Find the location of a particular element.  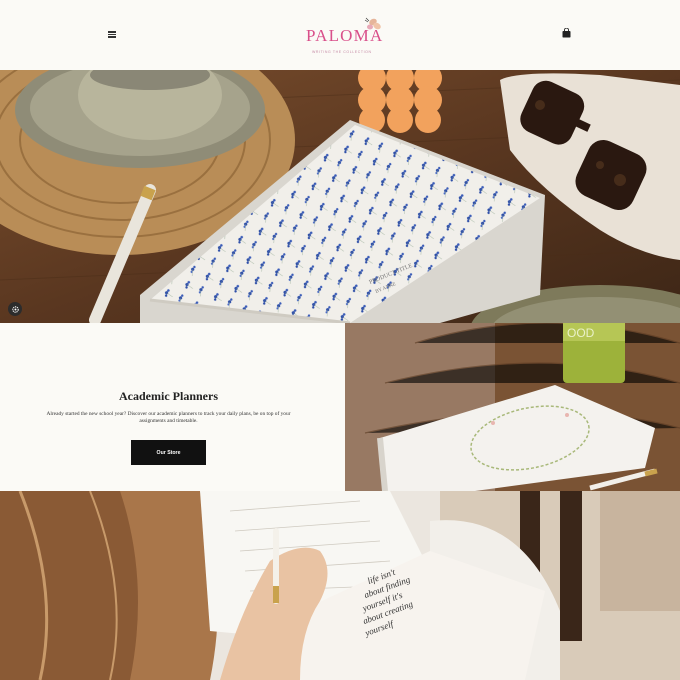

logo: PALOMA WRITING THE COLLECTION is located at coordinates (345, 36).